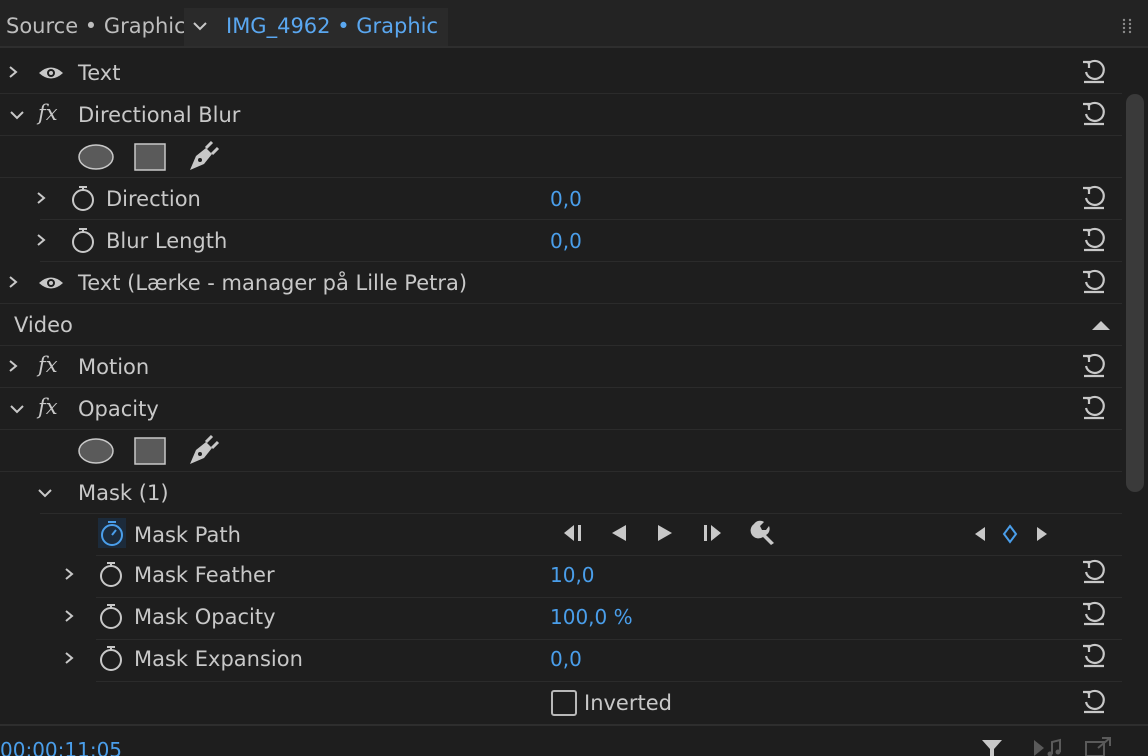 Image resolution: width=1148 pixels, height=756 pixels. What do you see at coordinates (665, 533) in the screenshot?
I see `play-icon` at bounding box center [665, 533].